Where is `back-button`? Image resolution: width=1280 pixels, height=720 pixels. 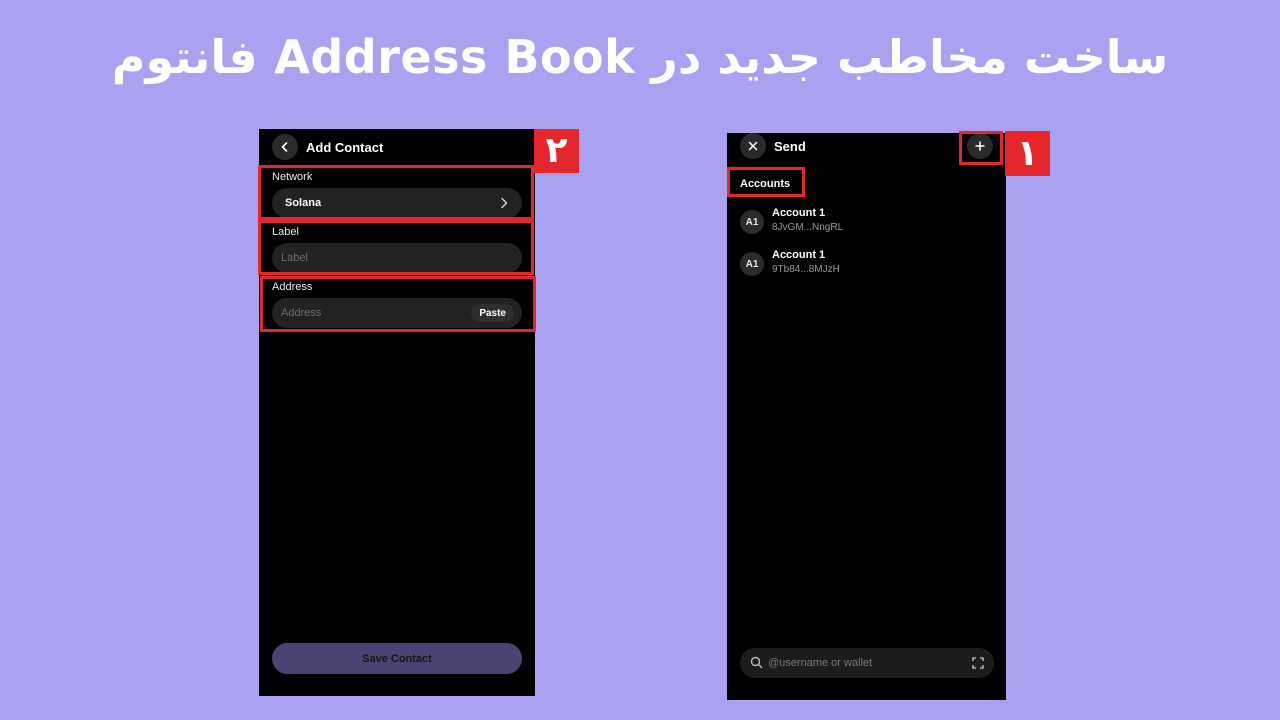 back-button is located at coordinates (285, 147).